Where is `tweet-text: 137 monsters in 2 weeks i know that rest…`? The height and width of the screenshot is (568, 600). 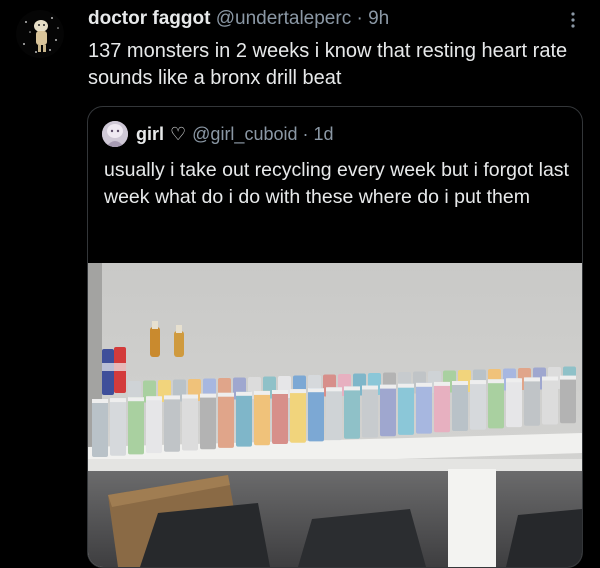
tweet-text: 137 monsters in 2 weeks i know that rest… is located at coordinates (328, 64).